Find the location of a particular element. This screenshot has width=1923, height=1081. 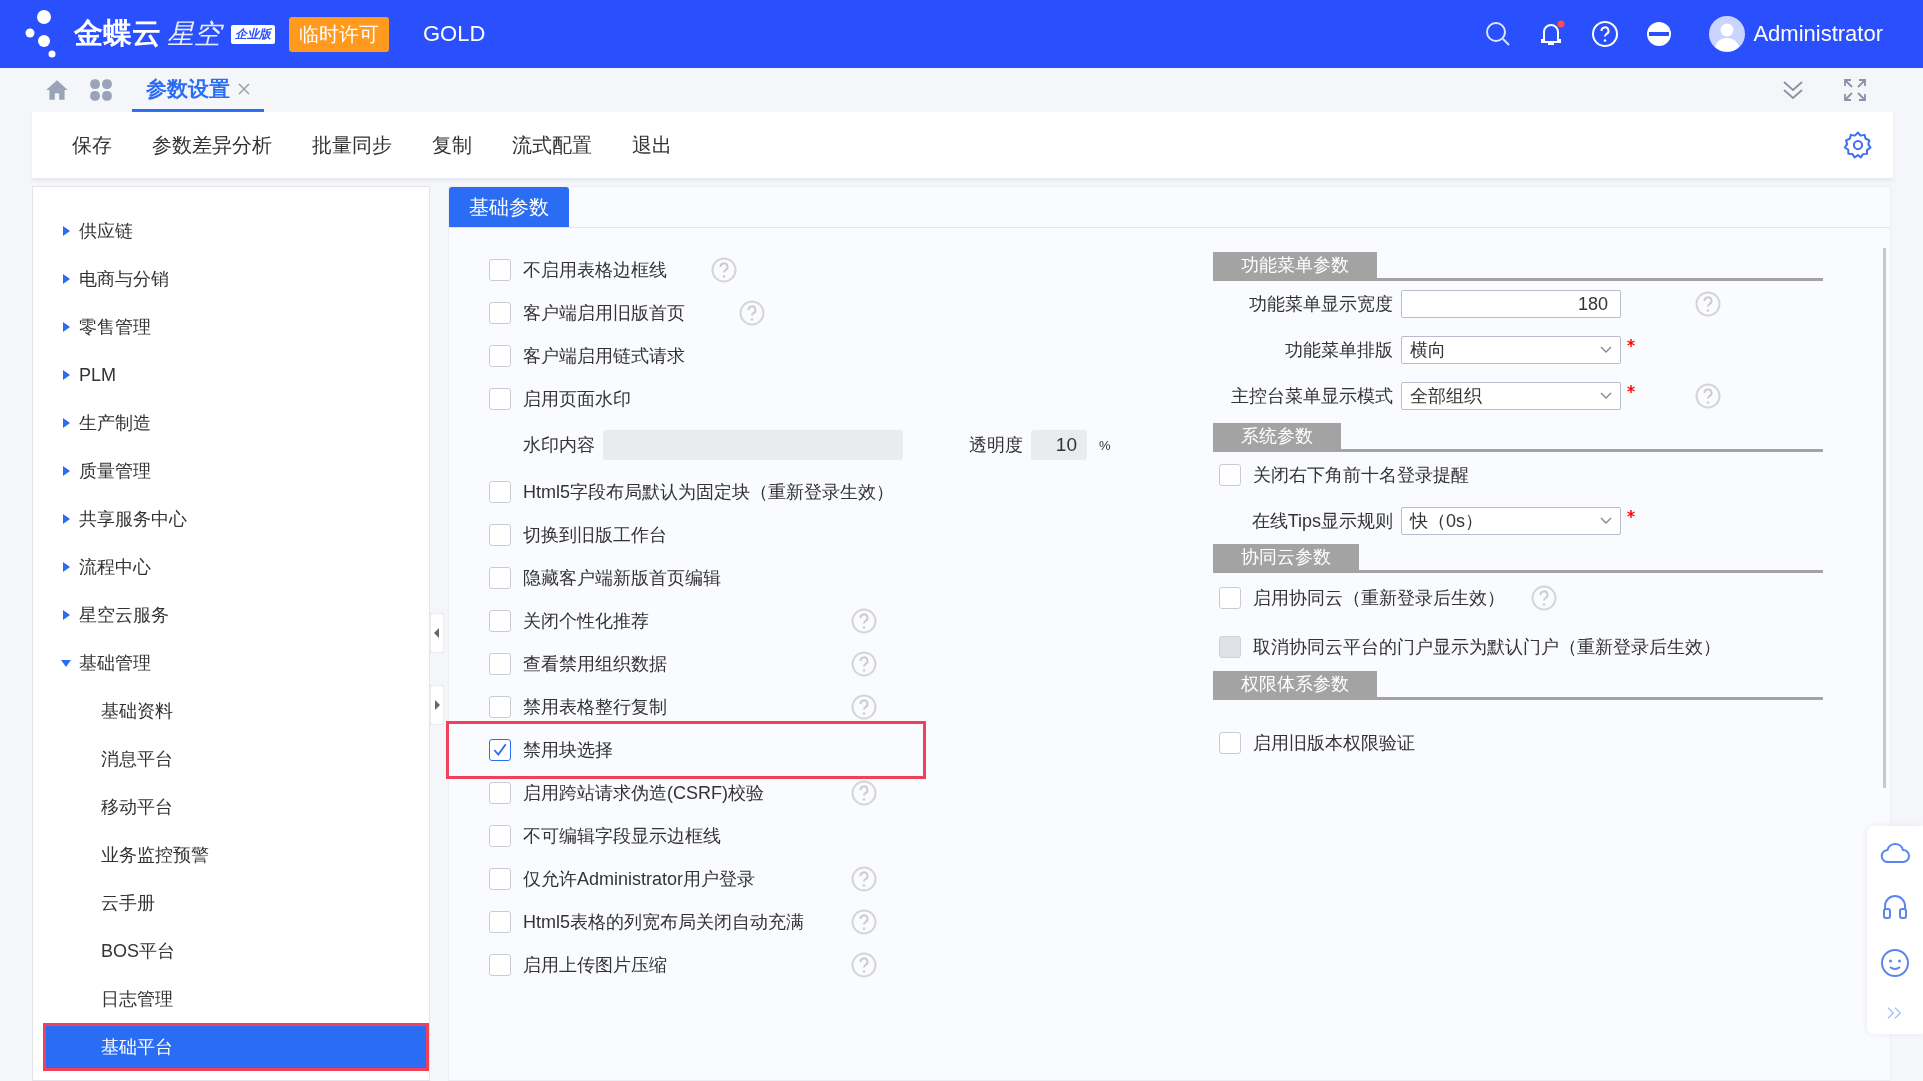

sidebar-item-label: 星空云服务 is located at coordinates (124, 615).